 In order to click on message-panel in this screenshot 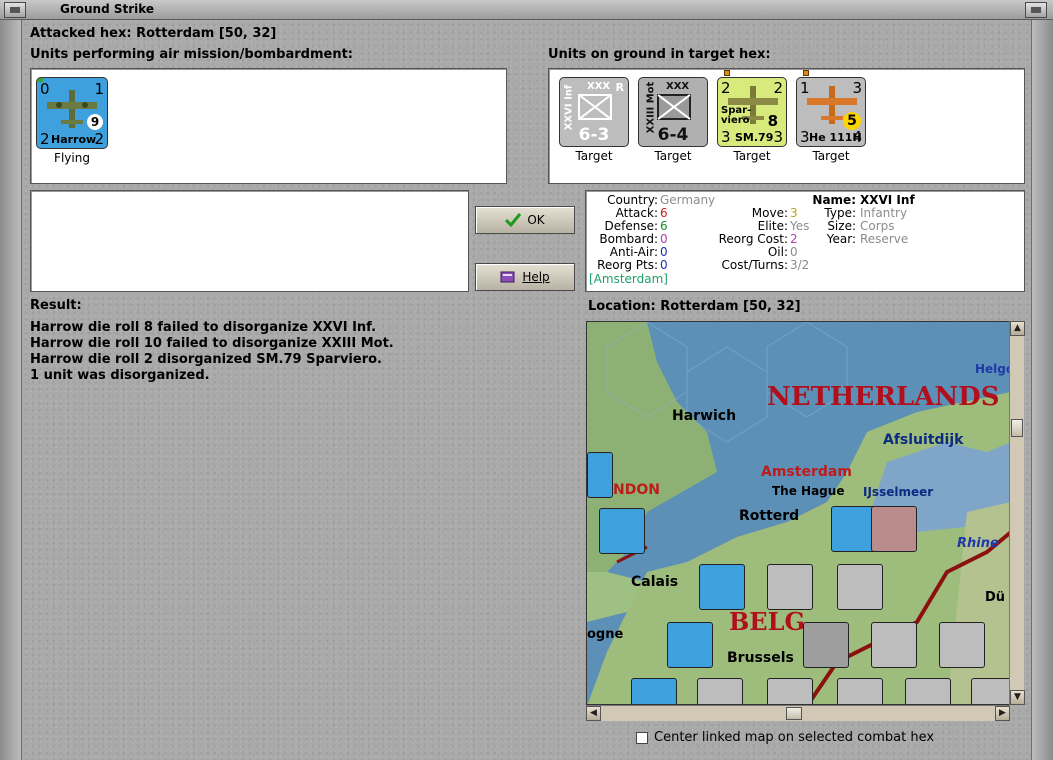, I will do `click(249, 241)`.